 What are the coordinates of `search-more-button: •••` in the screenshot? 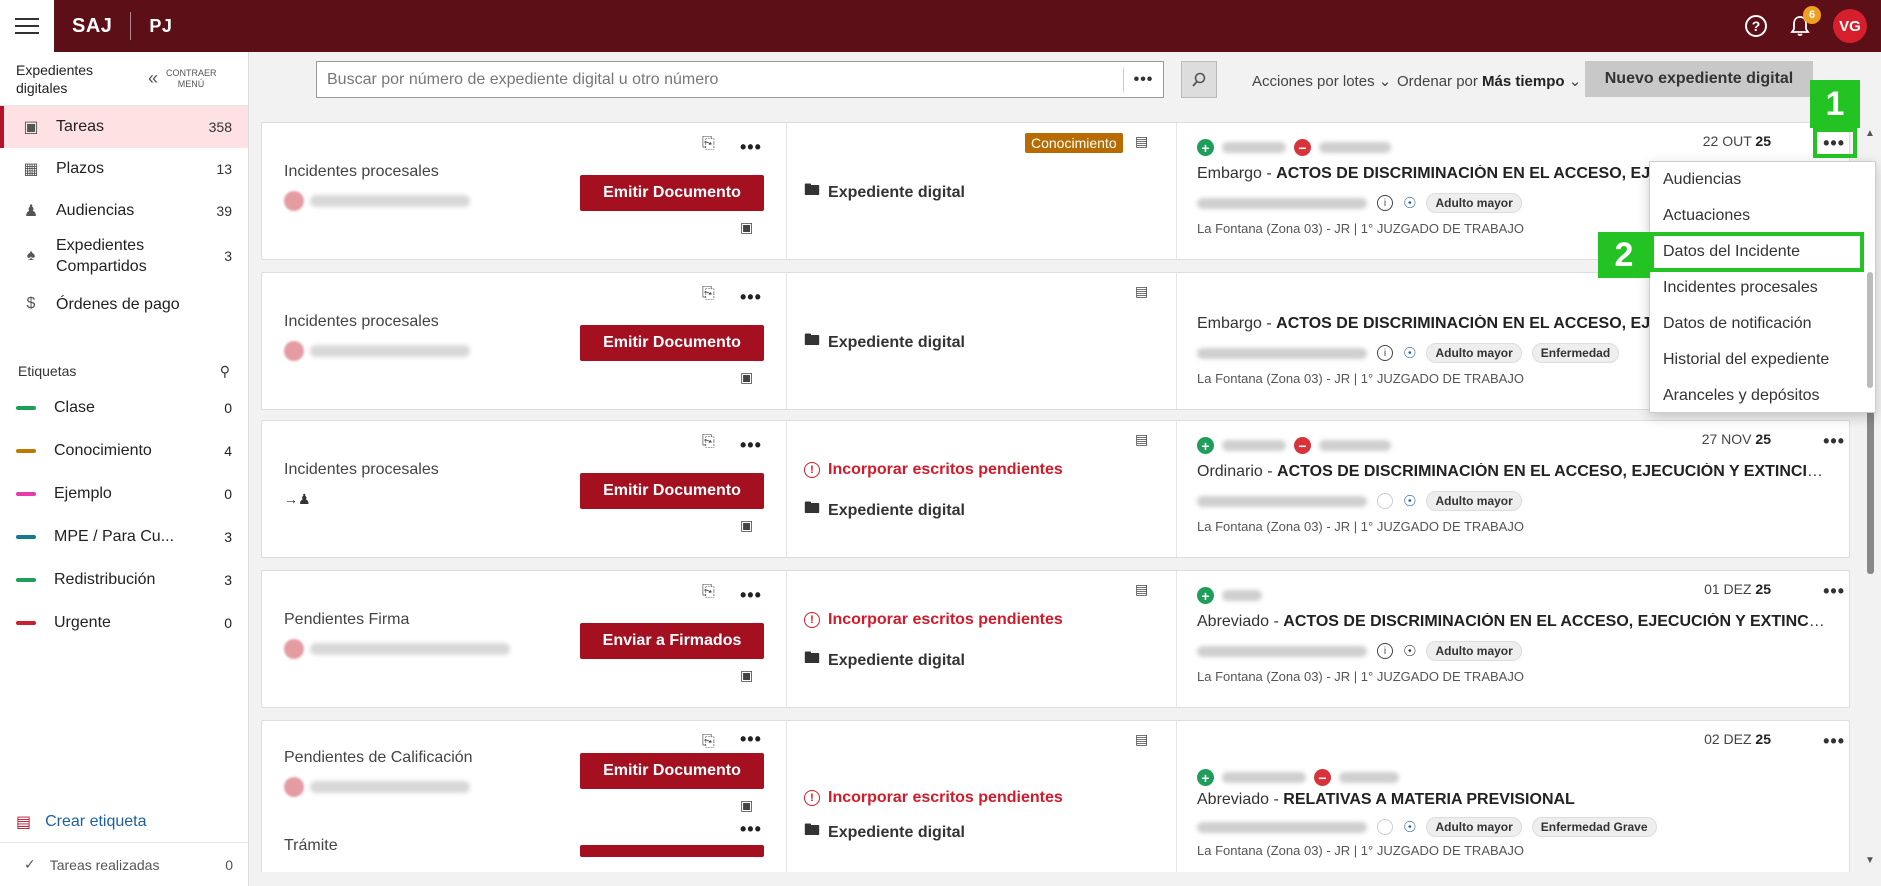 It's located at (1143, 79).